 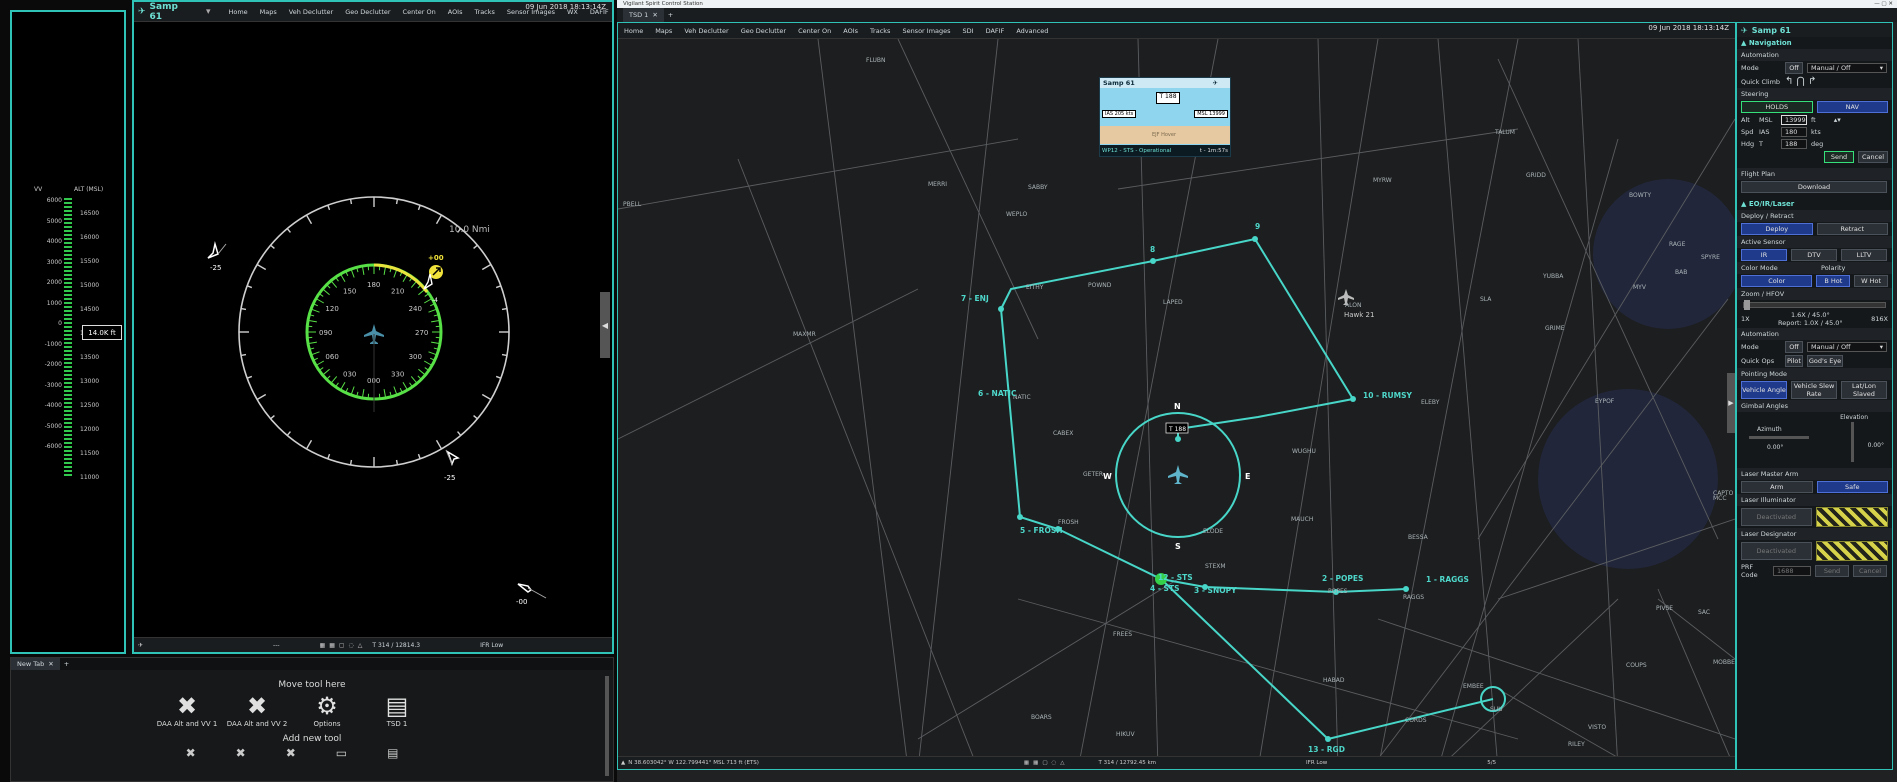 I want to click on designator-hazard-button, so click(x=1851, y=551).